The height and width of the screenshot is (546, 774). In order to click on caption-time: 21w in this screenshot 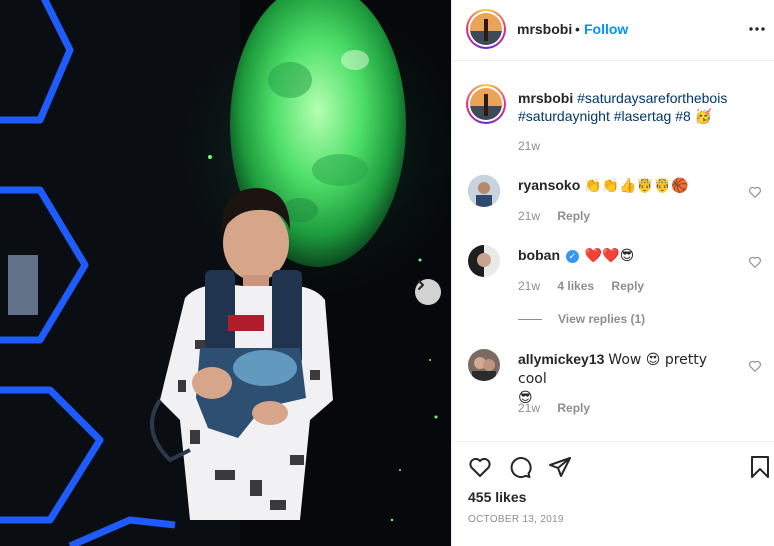, I will do `click(529, 146)`.